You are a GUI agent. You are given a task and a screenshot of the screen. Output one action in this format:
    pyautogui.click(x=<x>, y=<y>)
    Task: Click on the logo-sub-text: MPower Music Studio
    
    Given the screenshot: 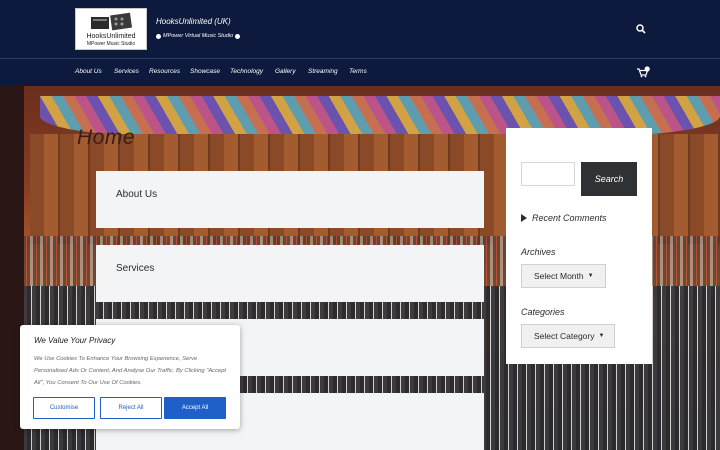 What is the action you would take?
    pyautogui.click(x=111, y=44)
    